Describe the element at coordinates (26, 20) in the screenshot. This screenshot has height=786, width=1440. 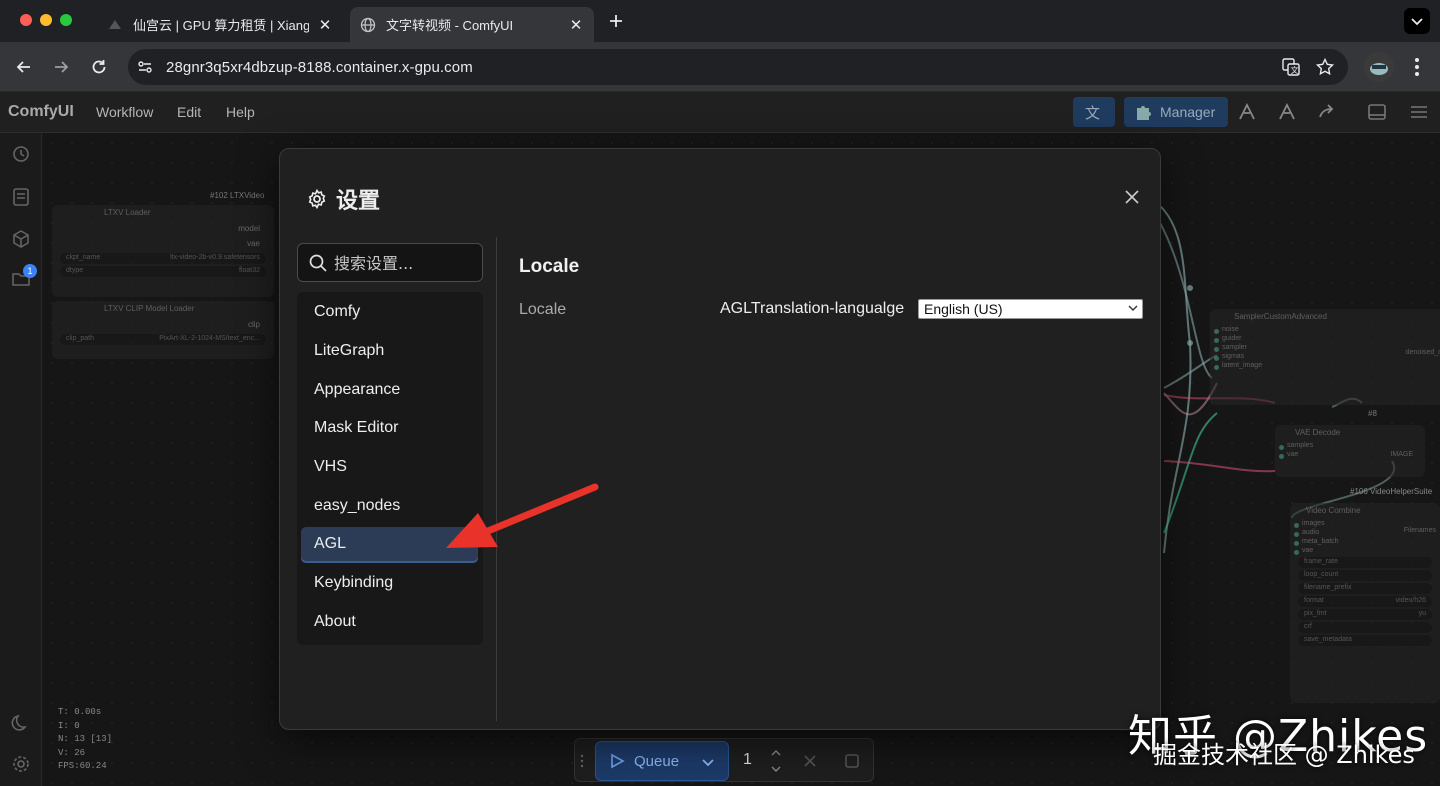
I see `close-window-button` at that location.